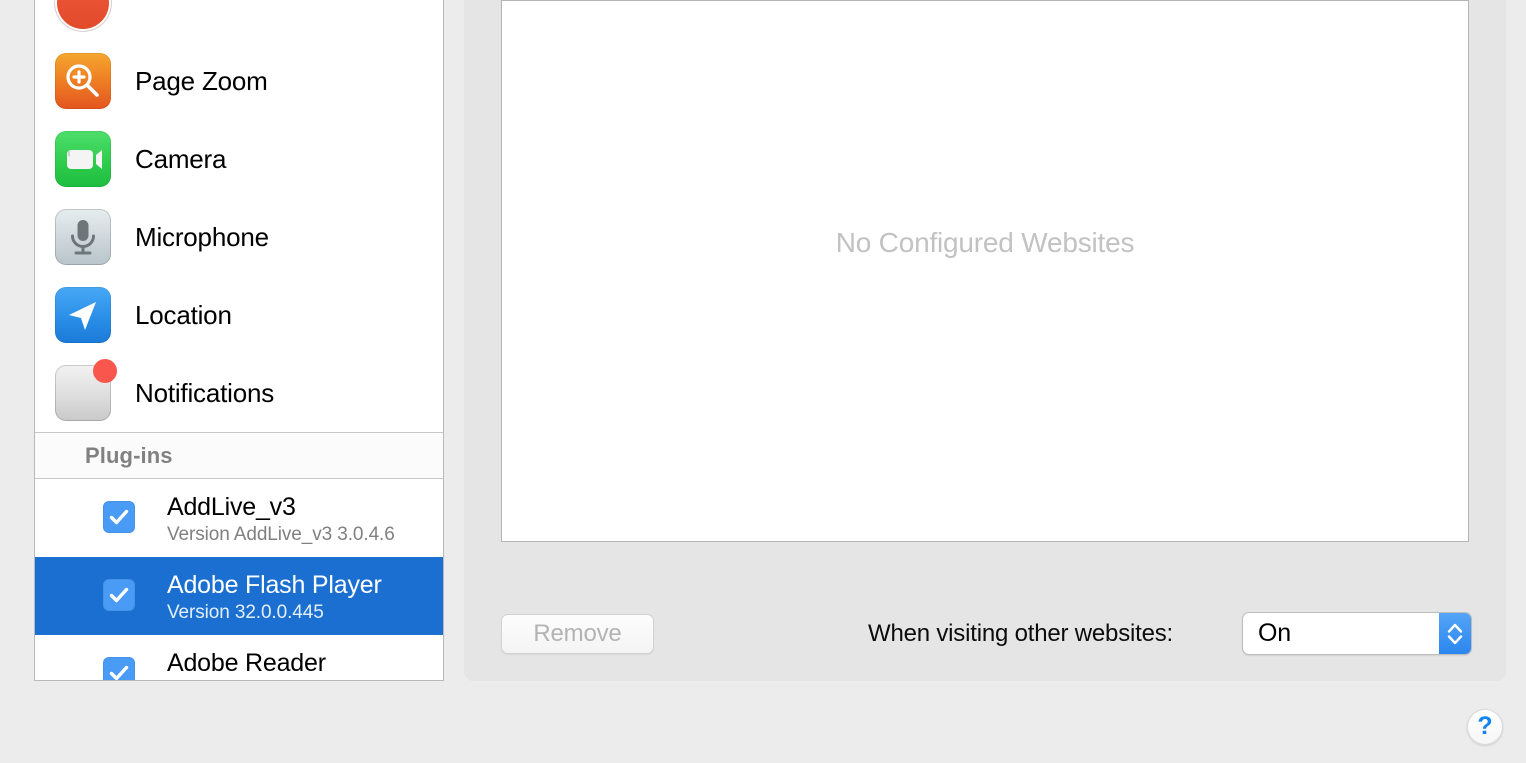 This screenshot has height=763, width=1526. Describe the element at coordinates (83, 81) in the screenshot. I see `magnifier-plus-icon` at that location.